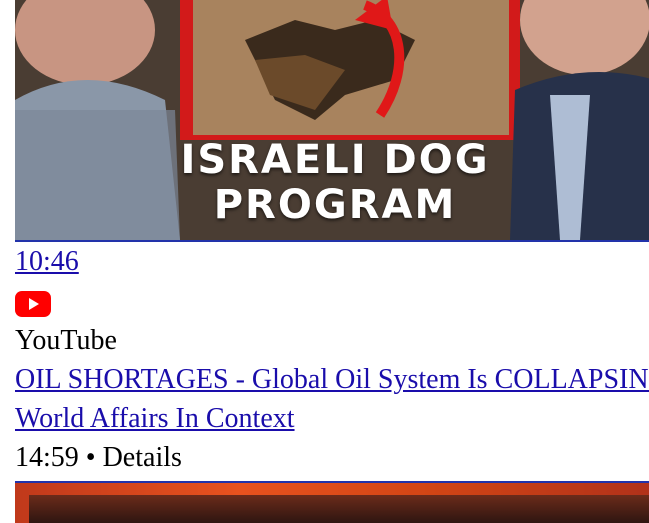  I want to click on thumbnail-image, so click(339, 509).